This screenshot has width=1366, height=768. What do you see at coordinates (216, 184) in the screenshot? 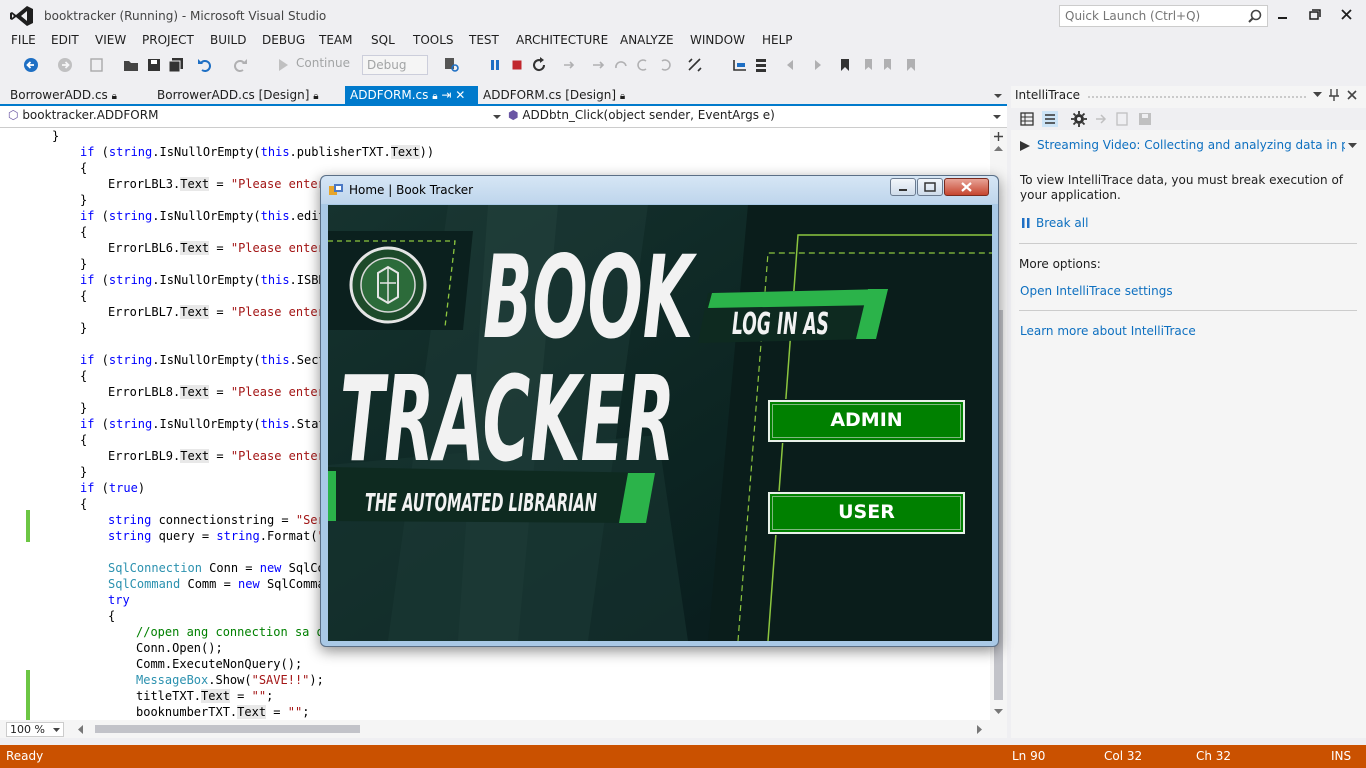
I see `code-line: ErrorLBL3.Text = "Please enter` at bounding box center [216, 184].